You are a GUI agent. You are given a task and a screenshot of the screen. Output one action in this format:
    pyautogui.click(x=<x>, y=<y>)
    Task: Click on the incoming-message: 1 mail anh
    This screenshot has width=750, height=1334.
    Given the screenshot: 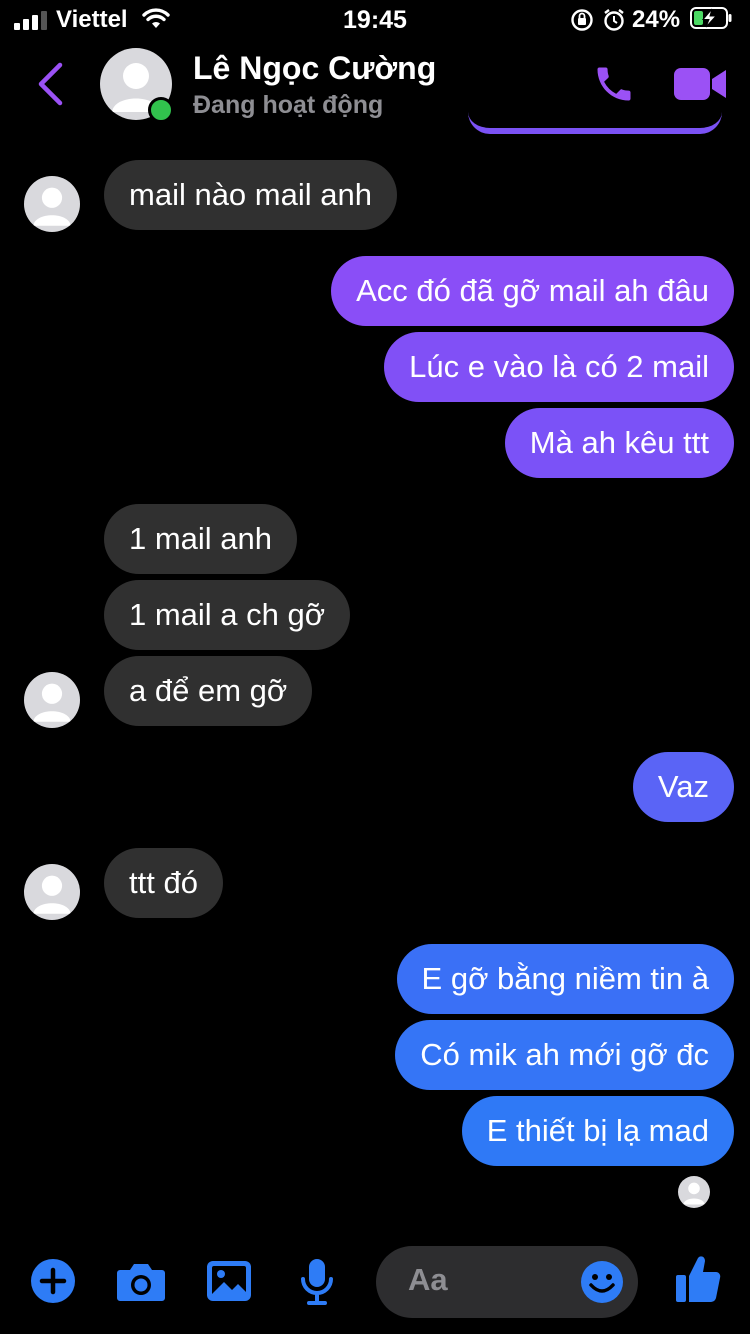 What is the action you would take?
    pyautogui.click(x=201, y=539)
    